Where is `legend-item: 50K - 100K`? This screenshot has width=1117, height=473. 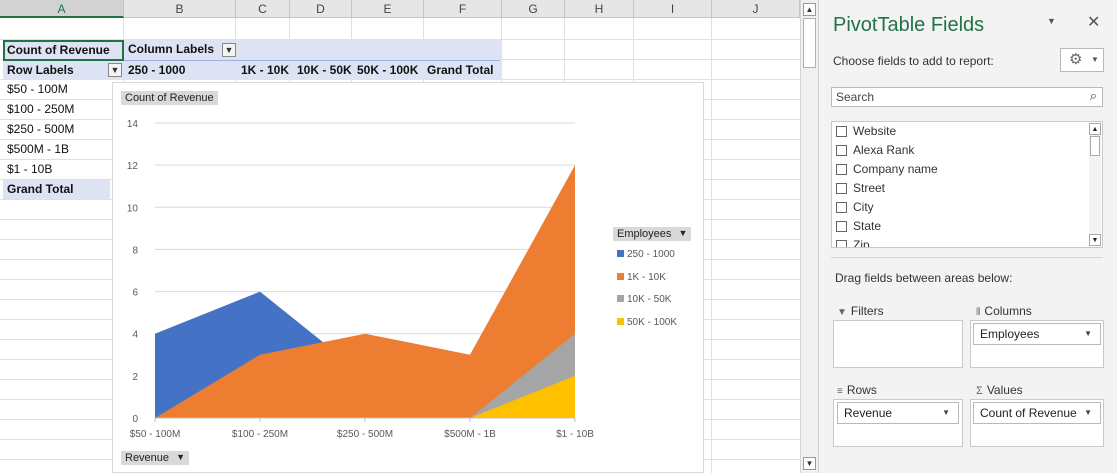 legend-item: 50K - 100K is located at coordinates (647, 322).